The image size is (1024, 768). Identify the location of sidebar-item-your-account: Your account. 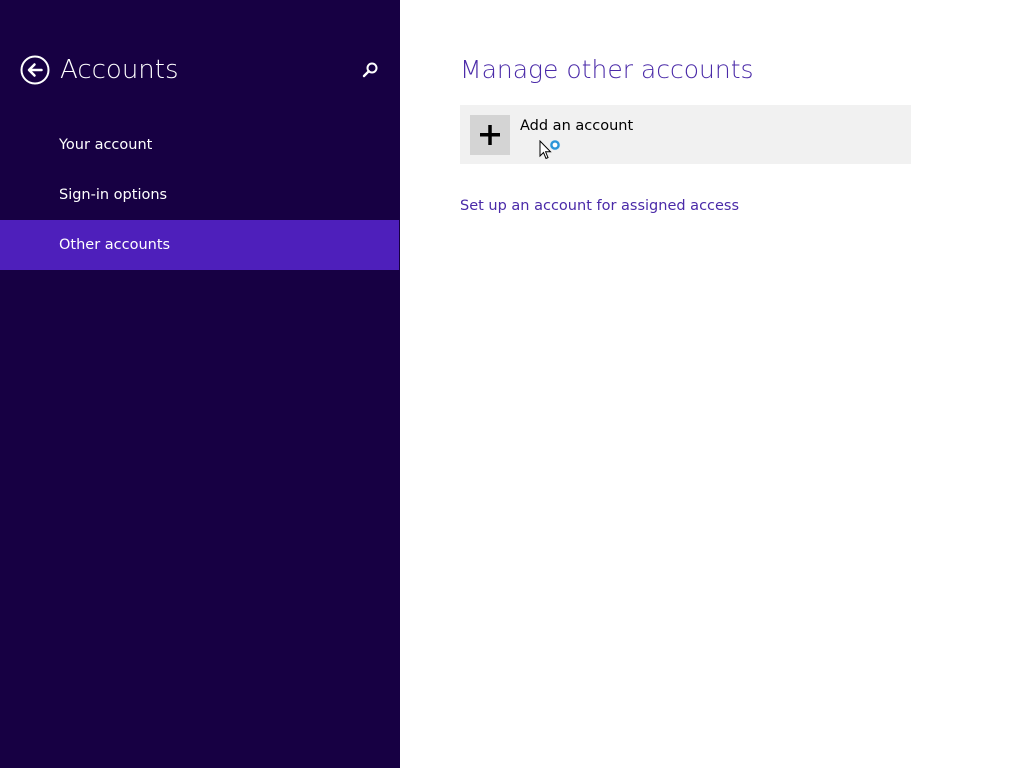
(199, 145).